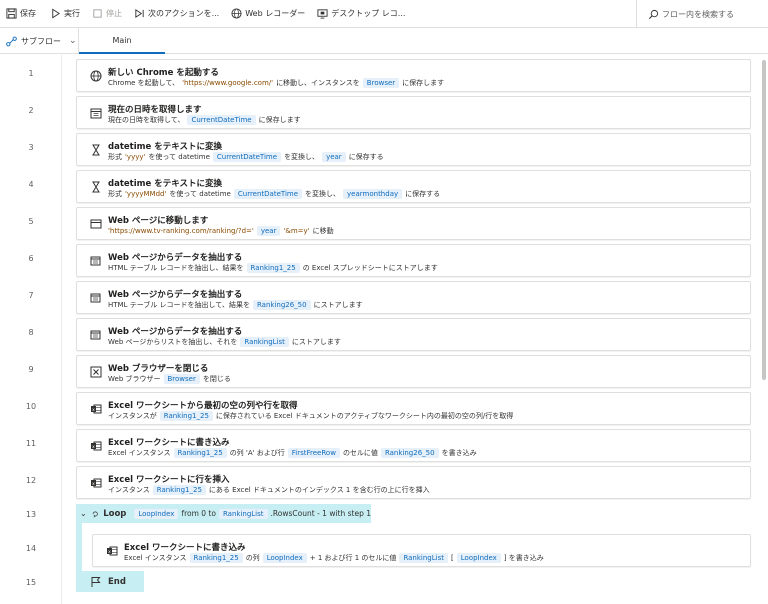 The image size is (768, 604). Describe the element at coordinates (11, 13) in the screenshot. I see `save-icon` at that location.